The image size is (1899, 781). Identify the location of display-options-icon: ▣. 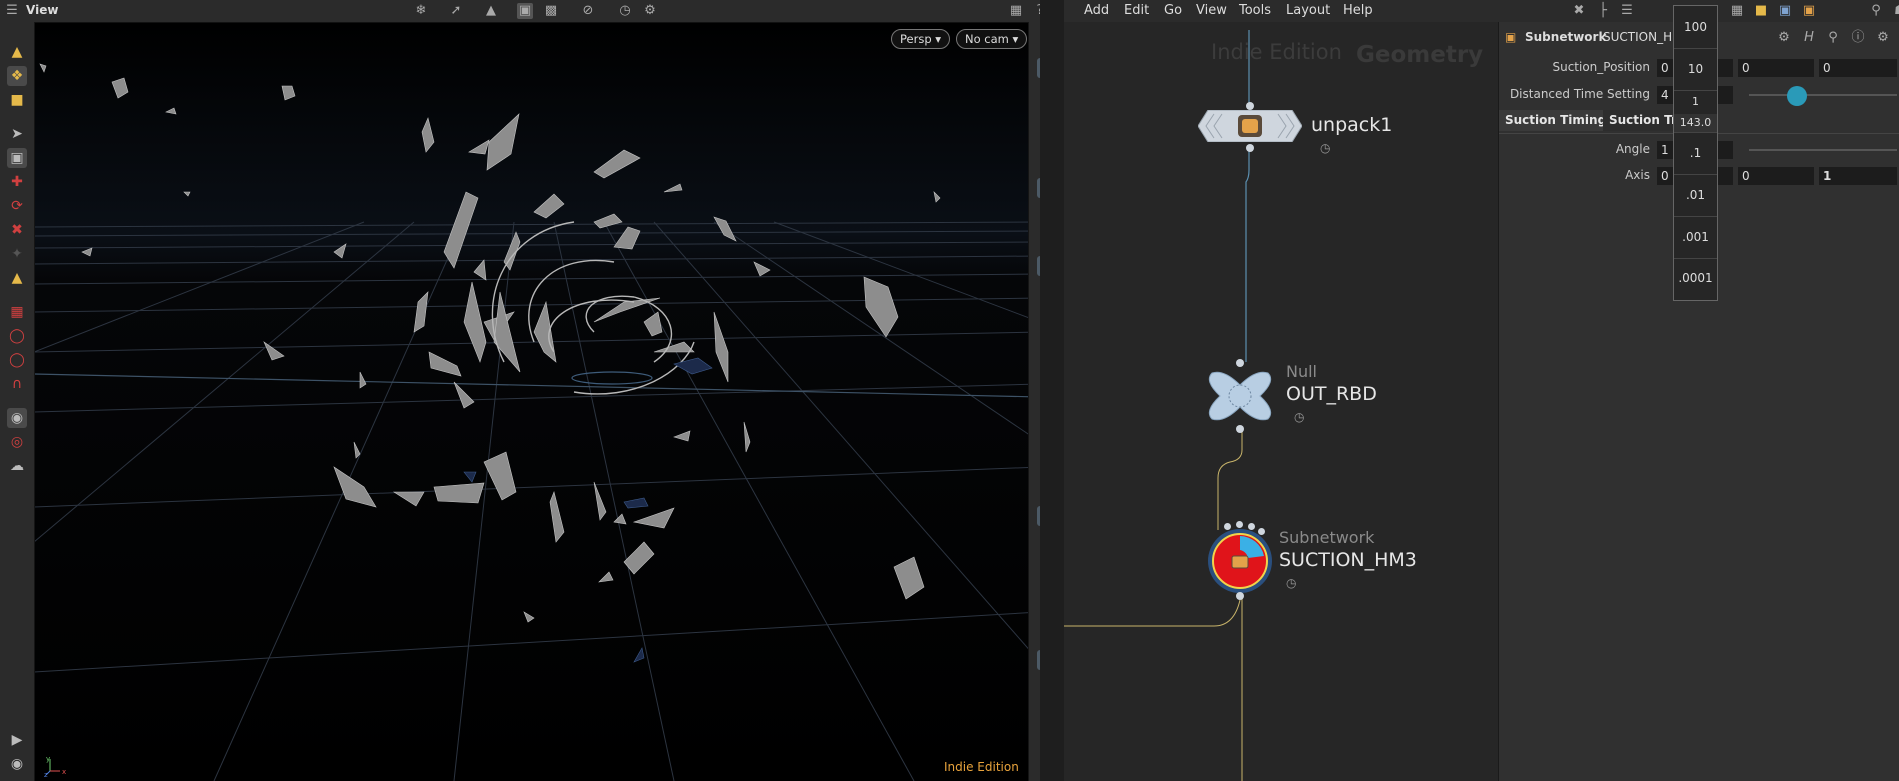
(1038, 636).